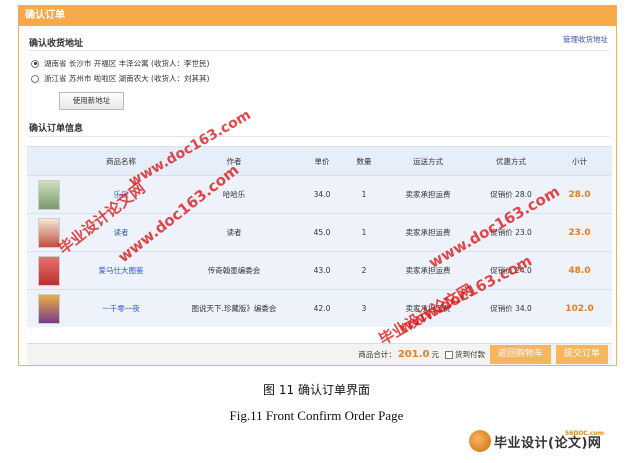  I want to click on logo-text: 毕业设计(论文)网, so click(548, 443).